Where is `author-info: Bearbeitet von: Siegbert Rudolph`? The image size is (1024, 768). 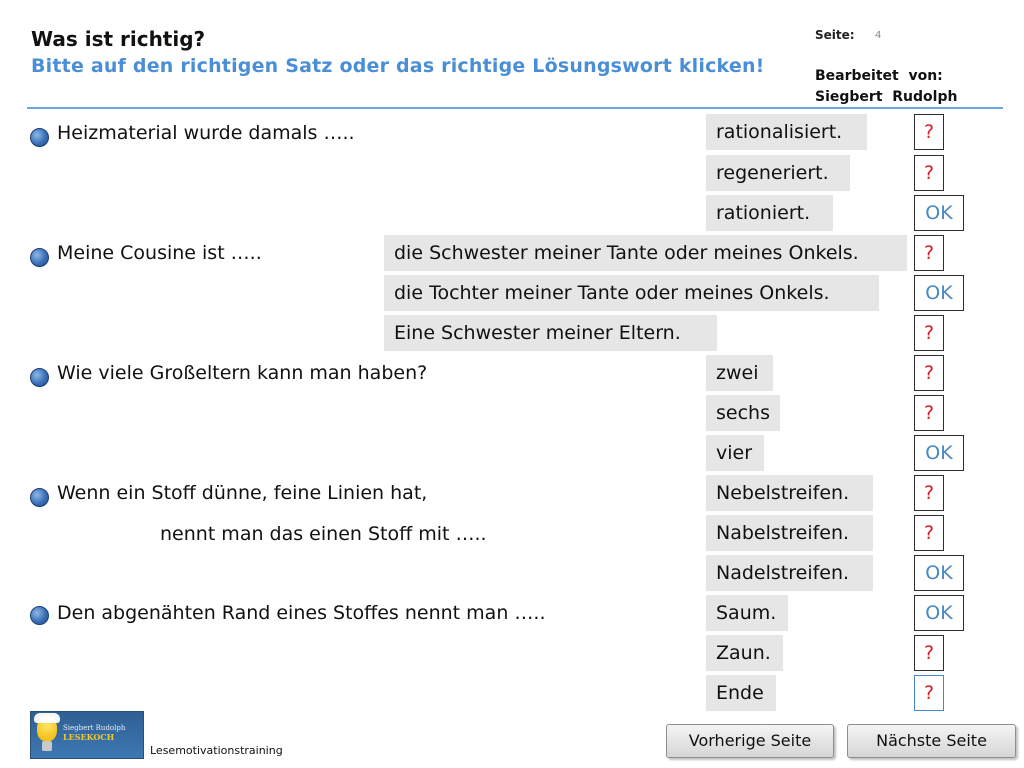
author-info: Bearbeitet von: Siegbert Rudolph is located at coordinates (886, 87).